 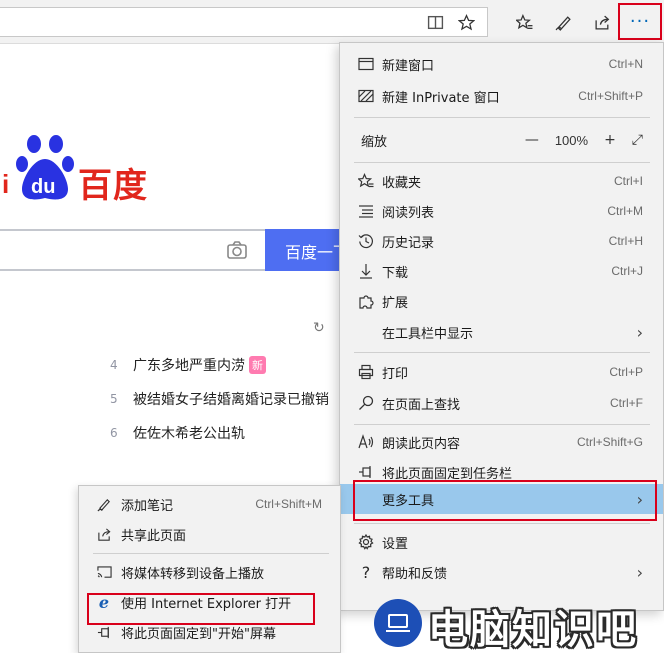 I want to click on menu-new-window: 新建窗口 Ctrl+N, so click(x=501, y=64).